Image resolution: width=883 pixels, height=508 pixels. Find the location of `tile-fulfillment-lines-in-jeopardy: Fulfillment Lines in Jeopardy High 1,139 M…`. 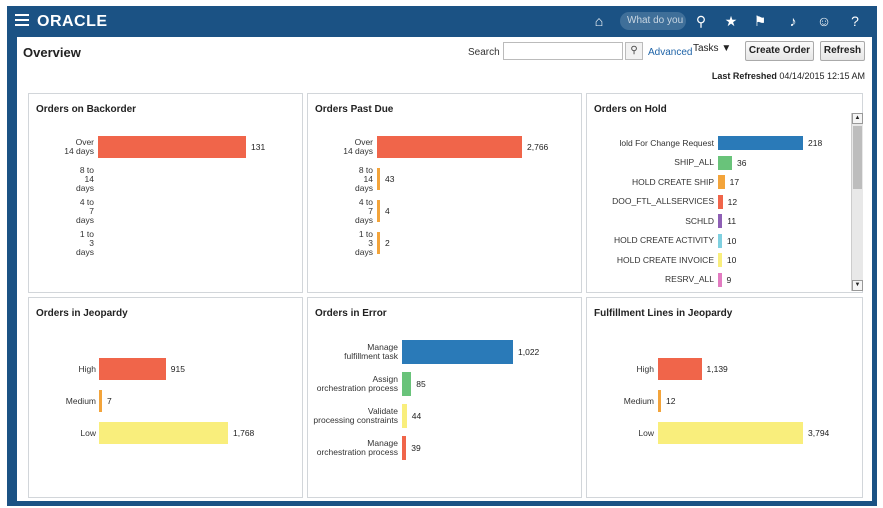

tile-fulfillment-lines-in-jeopardy: Fulfillment Lines in Jeopardy High 1,139 M… is located at coordinates (724, 397).